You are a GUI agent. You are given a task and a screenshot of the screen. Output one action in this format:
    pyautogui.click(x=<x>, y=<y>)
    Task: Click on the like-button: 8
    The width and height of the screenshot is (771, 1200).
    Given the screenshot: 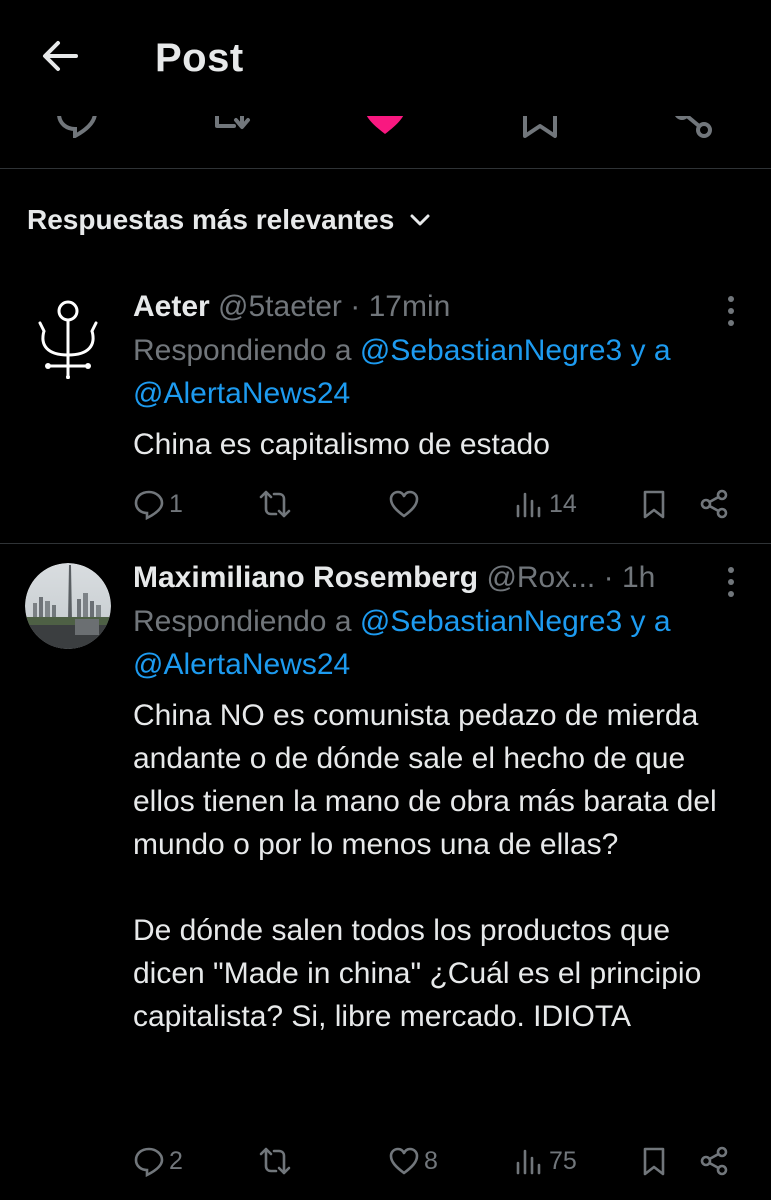 What is the action you would take?
    pyautogui.click(x=413, y=1161)
    